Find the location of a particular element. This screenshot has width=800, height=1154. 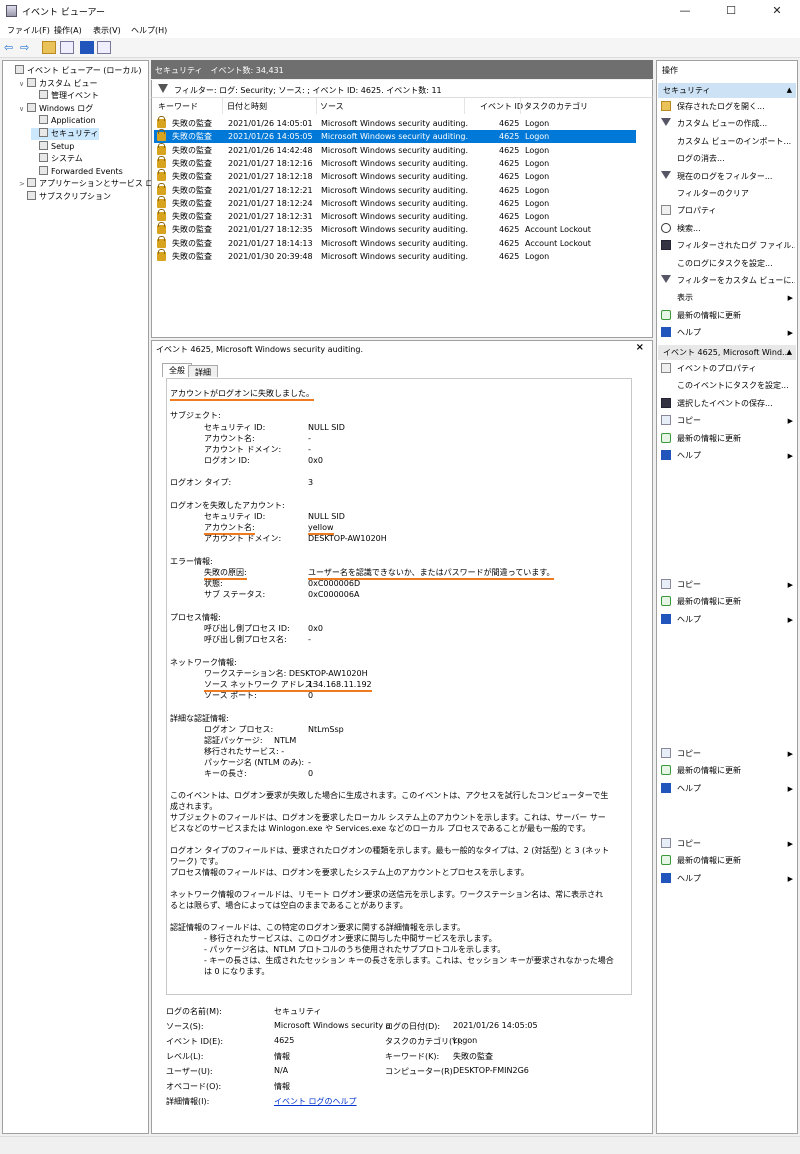

column-datetime: 日付と時刻 is located at coordinates (247, 106).